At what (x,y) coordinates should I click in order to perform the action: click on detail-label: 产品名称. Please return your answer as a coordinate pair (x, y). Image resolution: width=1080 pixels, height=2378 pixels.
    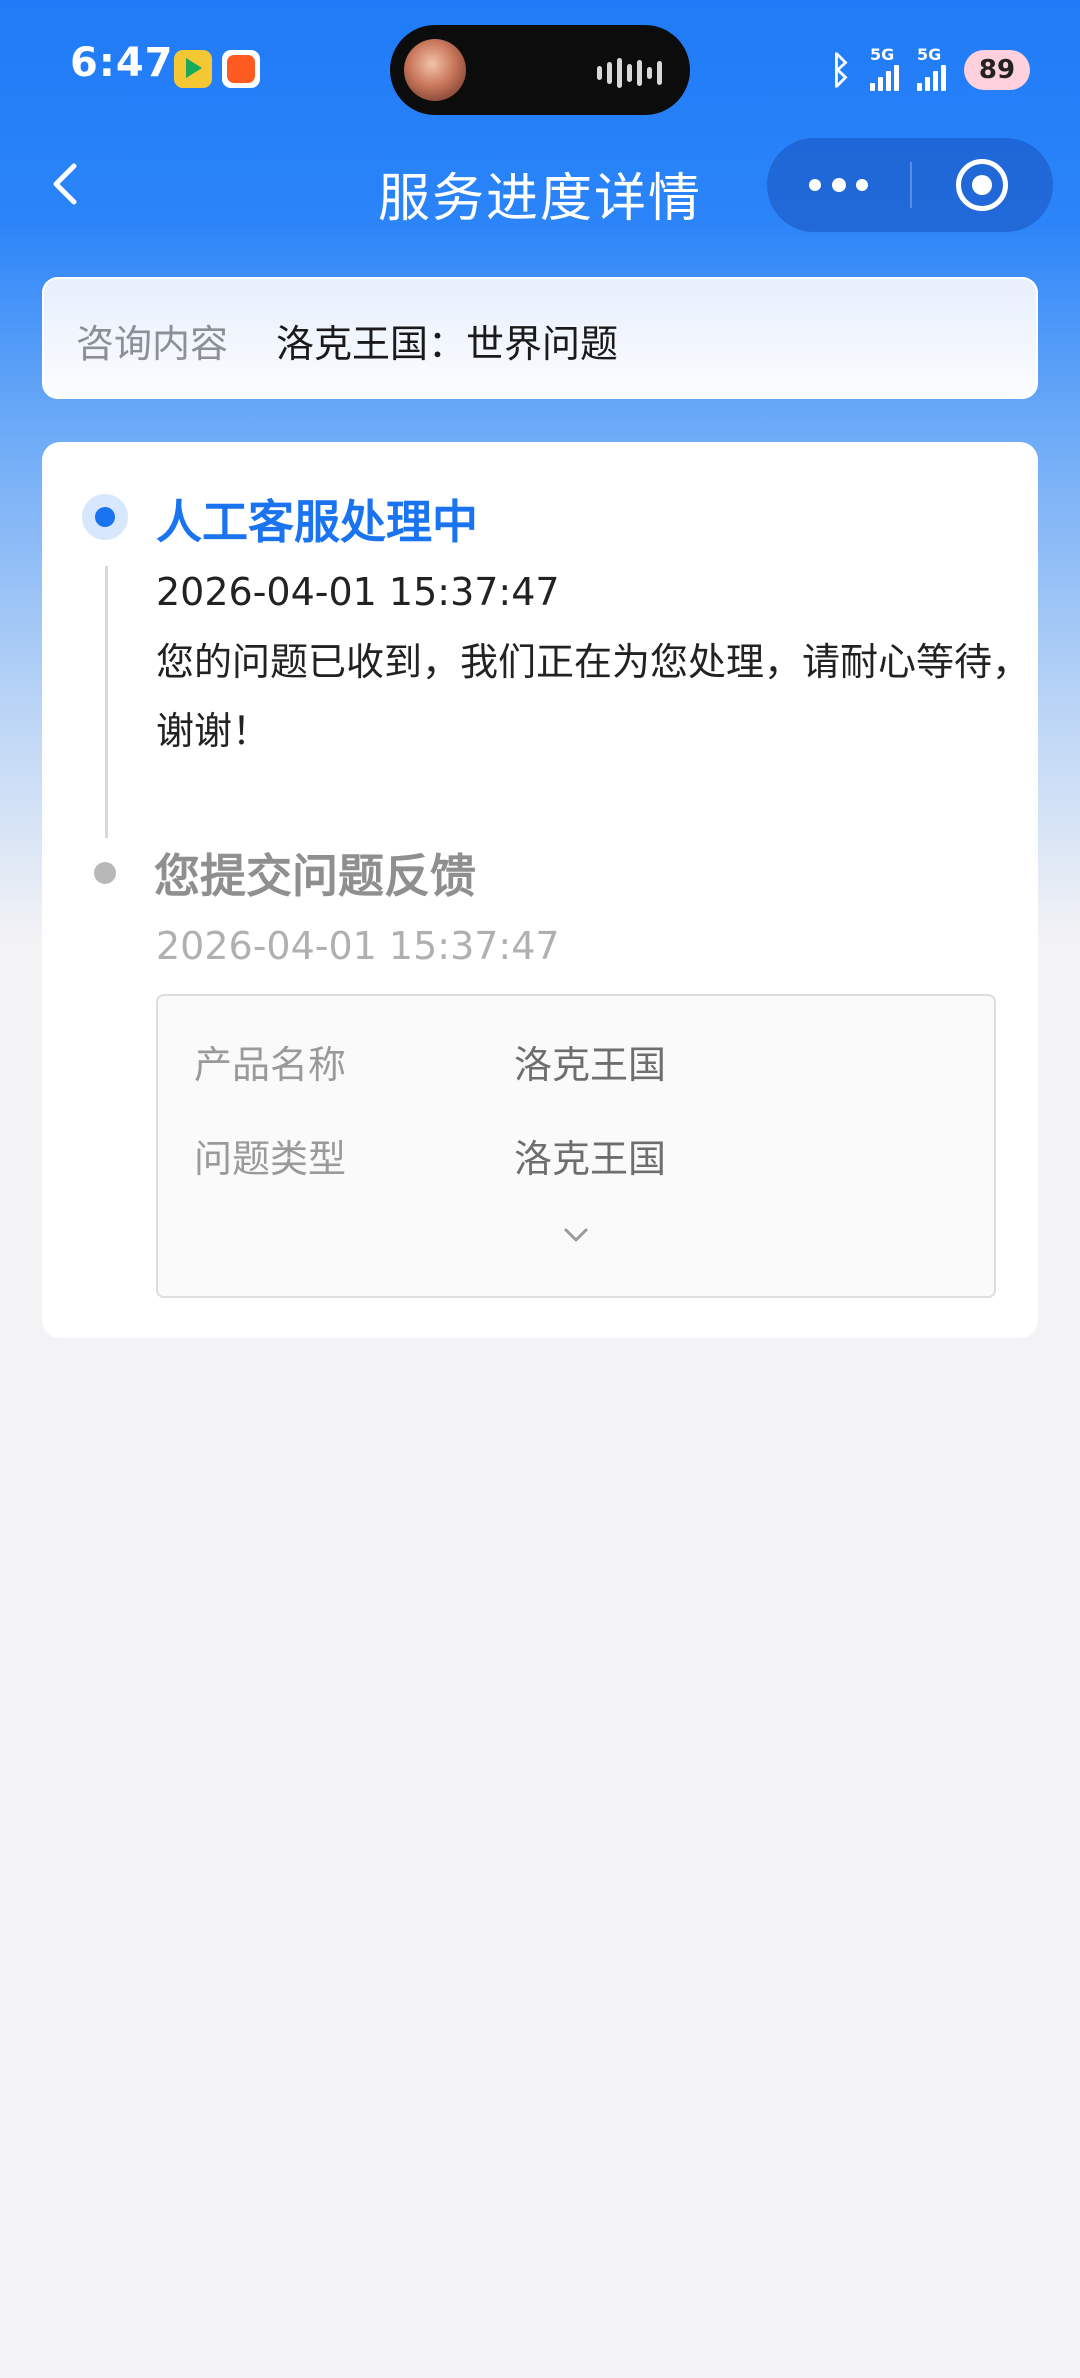
    Looking at the image, I should click on (270, 1065).